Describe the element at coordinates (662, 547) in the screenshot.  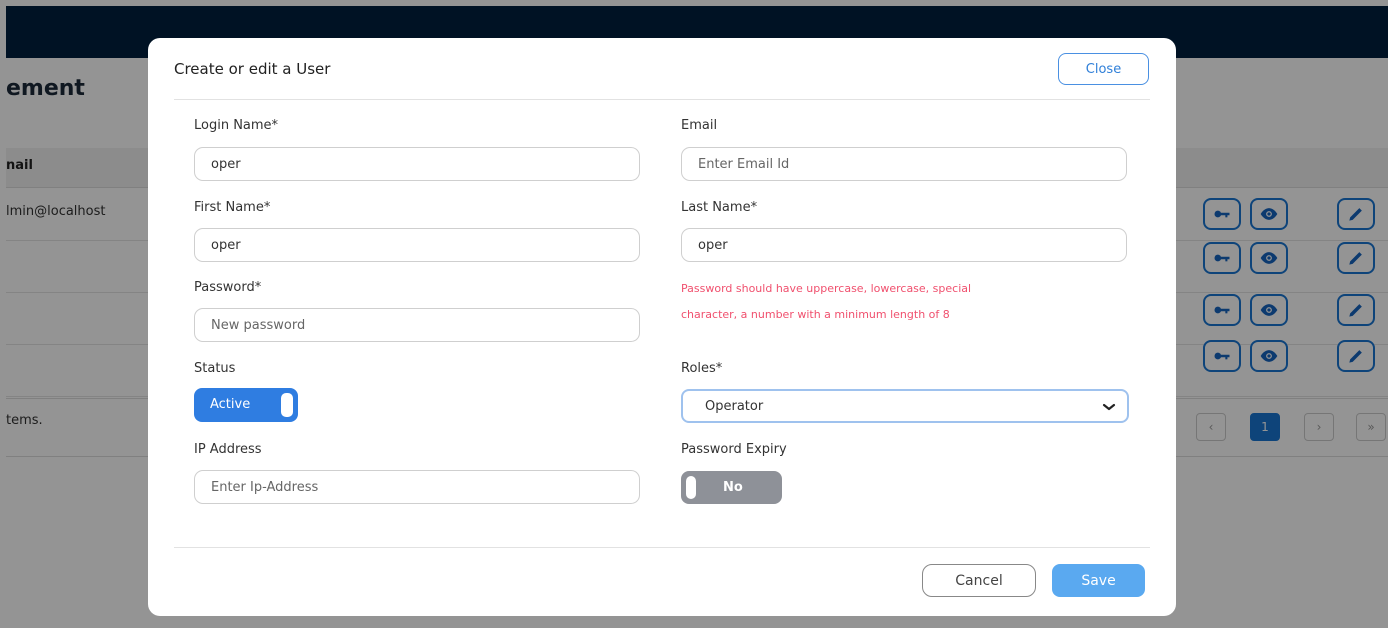
I see `footer-divider` at that location.